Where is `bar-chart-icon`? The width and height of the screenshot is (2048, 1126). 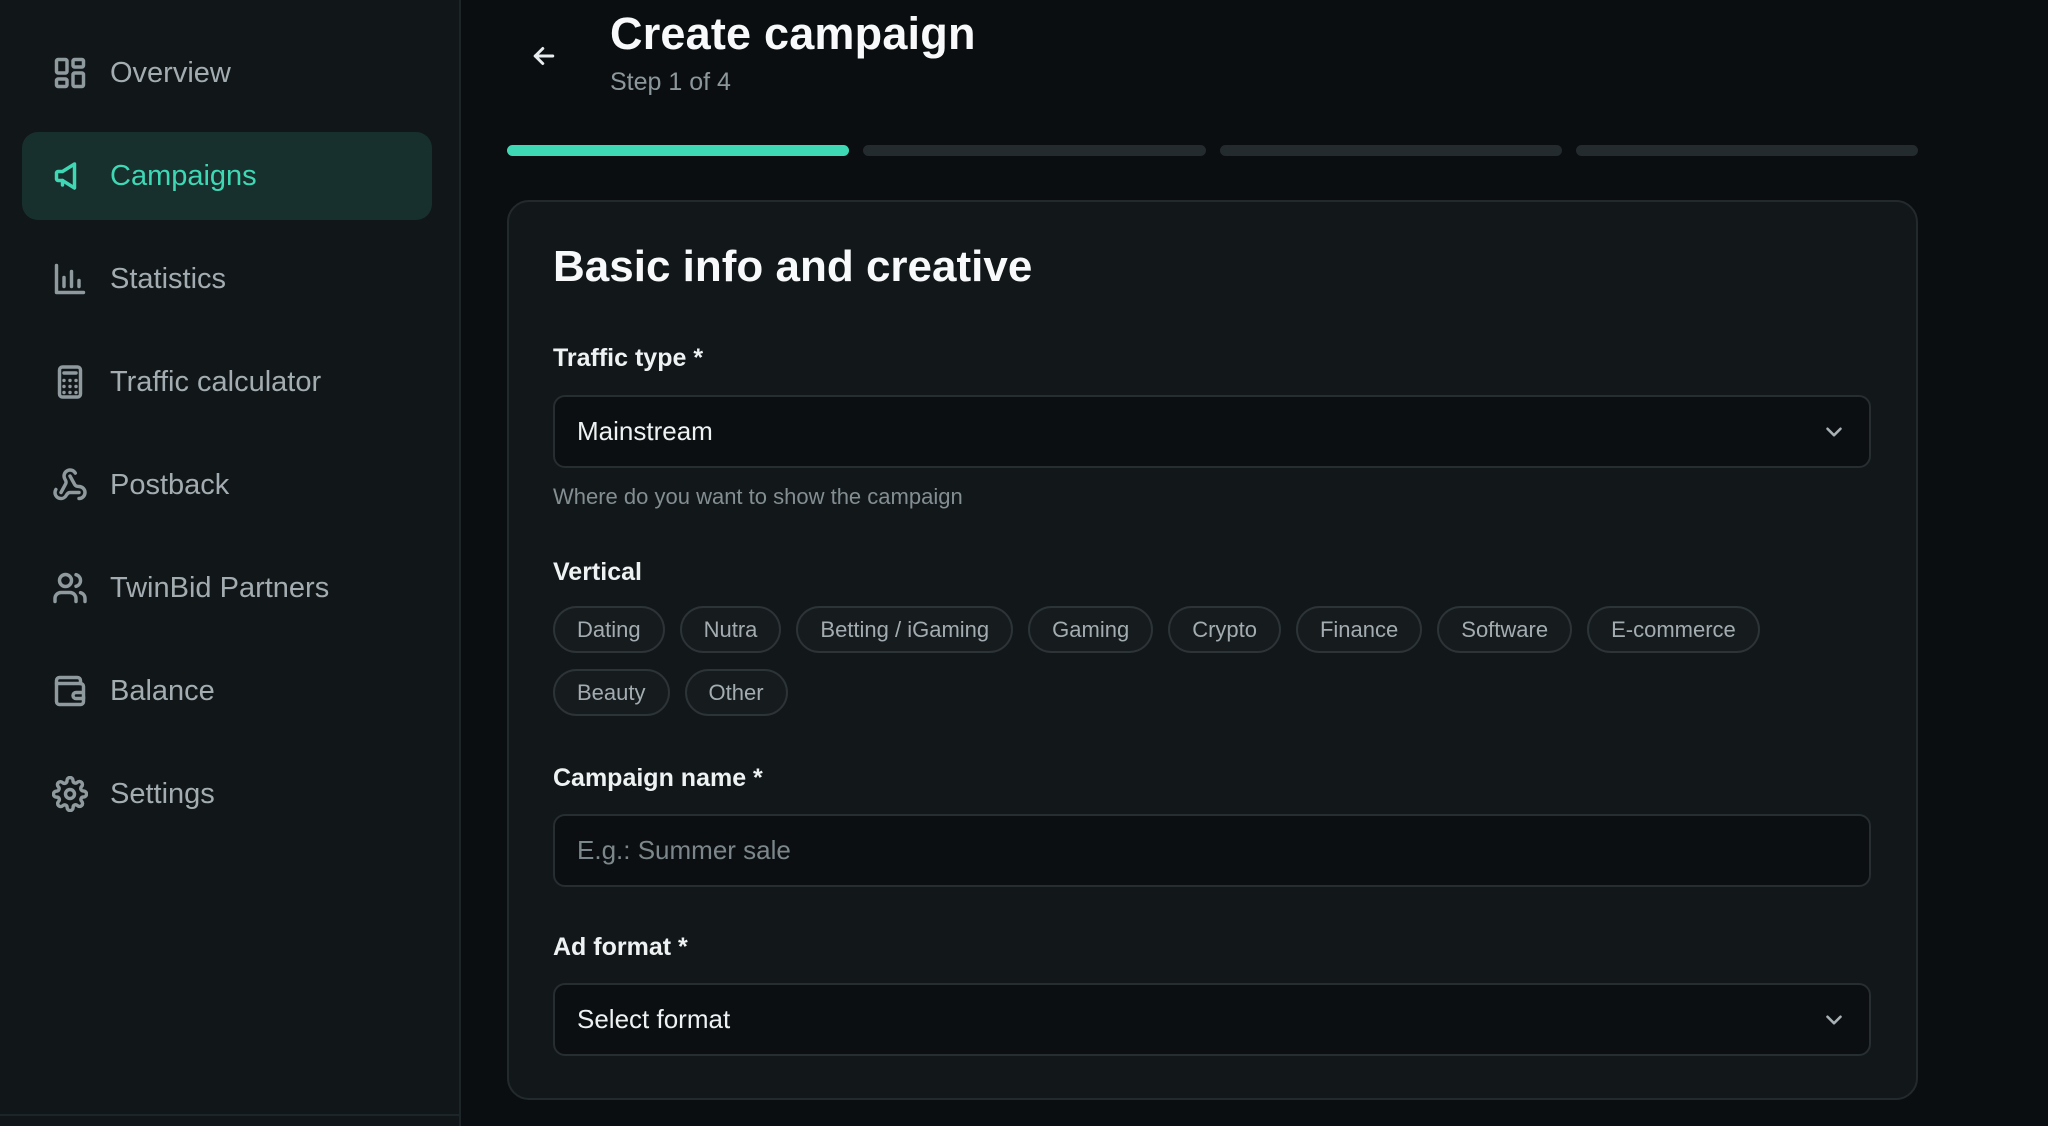
bar-chart-icon is located at coordinates (70, 279).